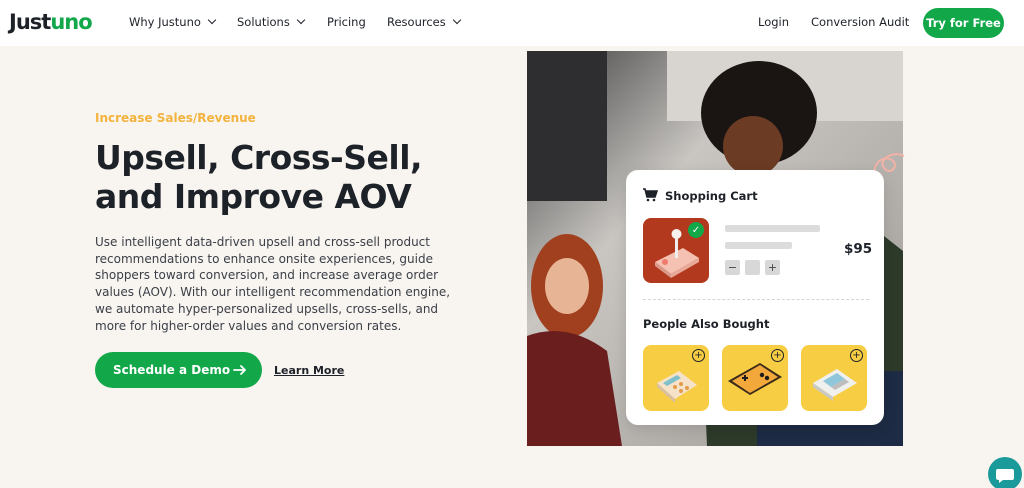  What do you see at coordinates (71, 22) in the screenshot?
I see `logo-text-uno: uno` at bounding box center [71, 22].